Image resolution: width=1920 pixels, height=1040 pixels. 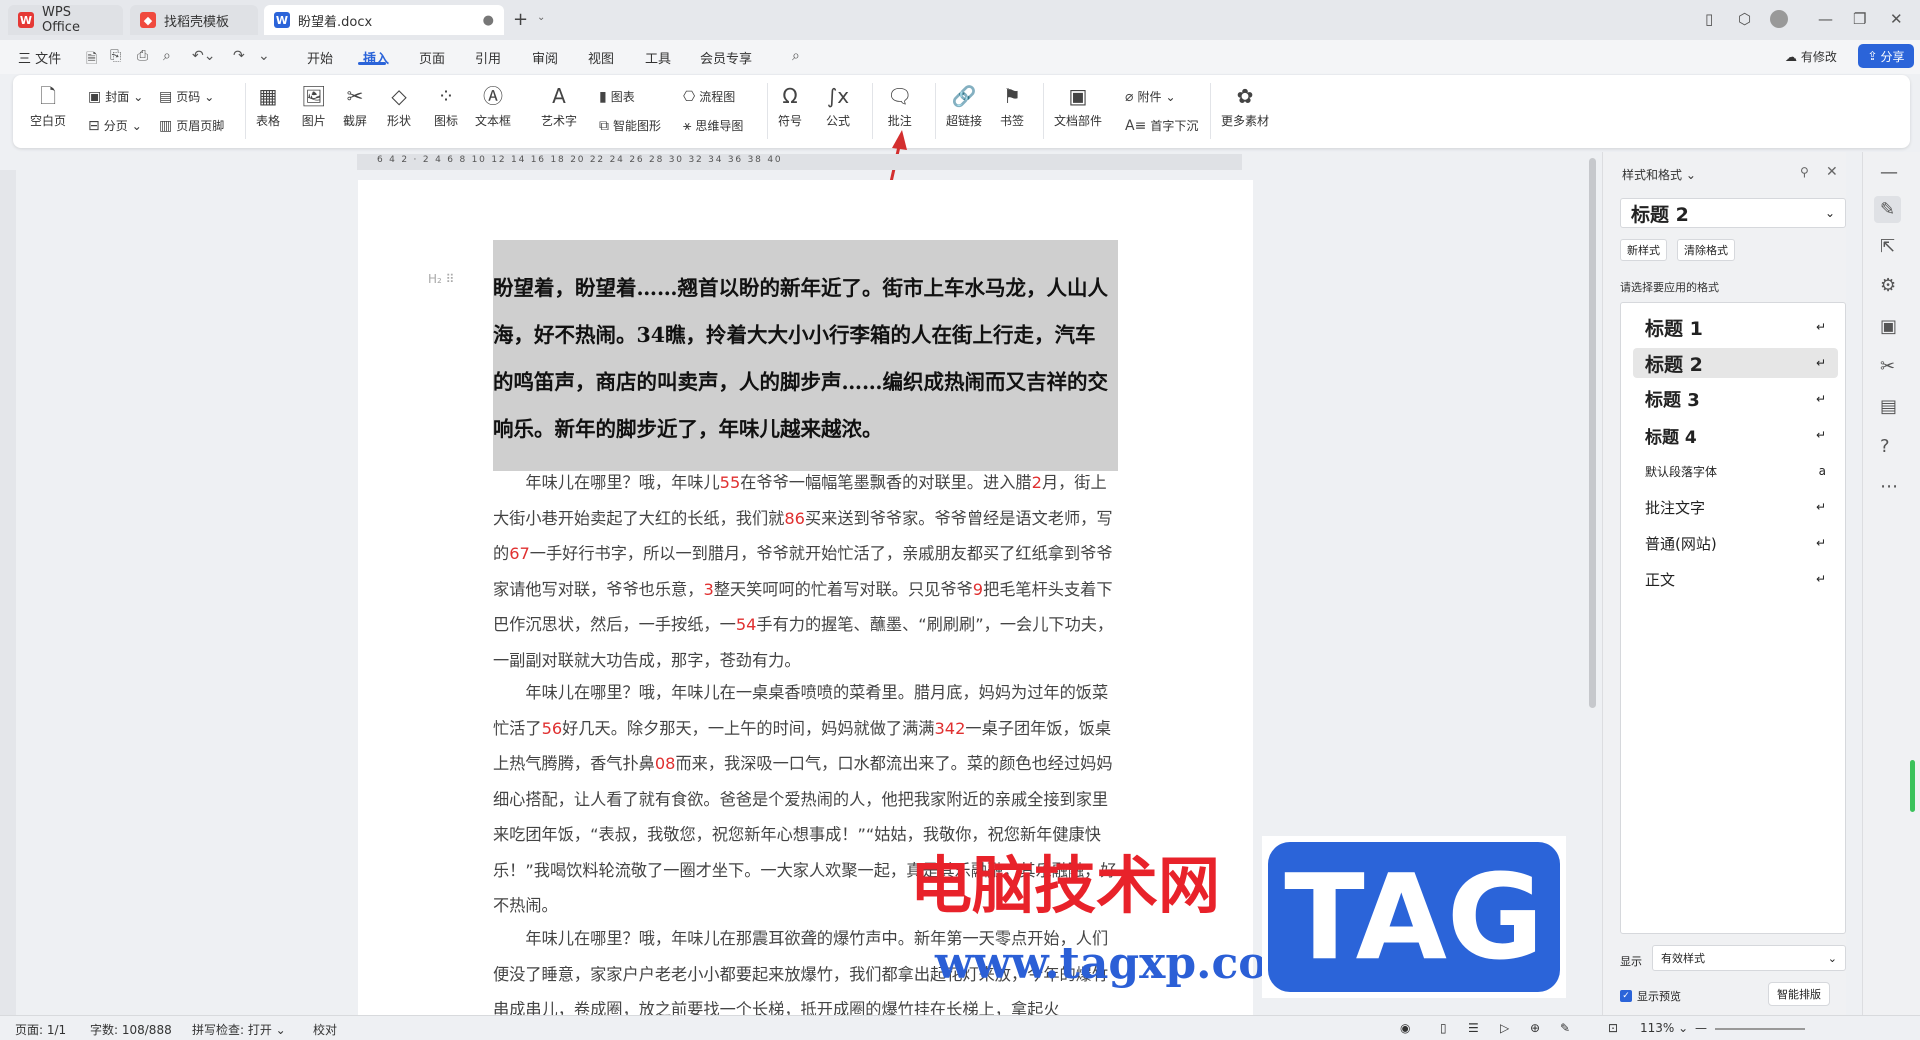 I want to click on help-icon: ?, so click(x=1885, y=446).